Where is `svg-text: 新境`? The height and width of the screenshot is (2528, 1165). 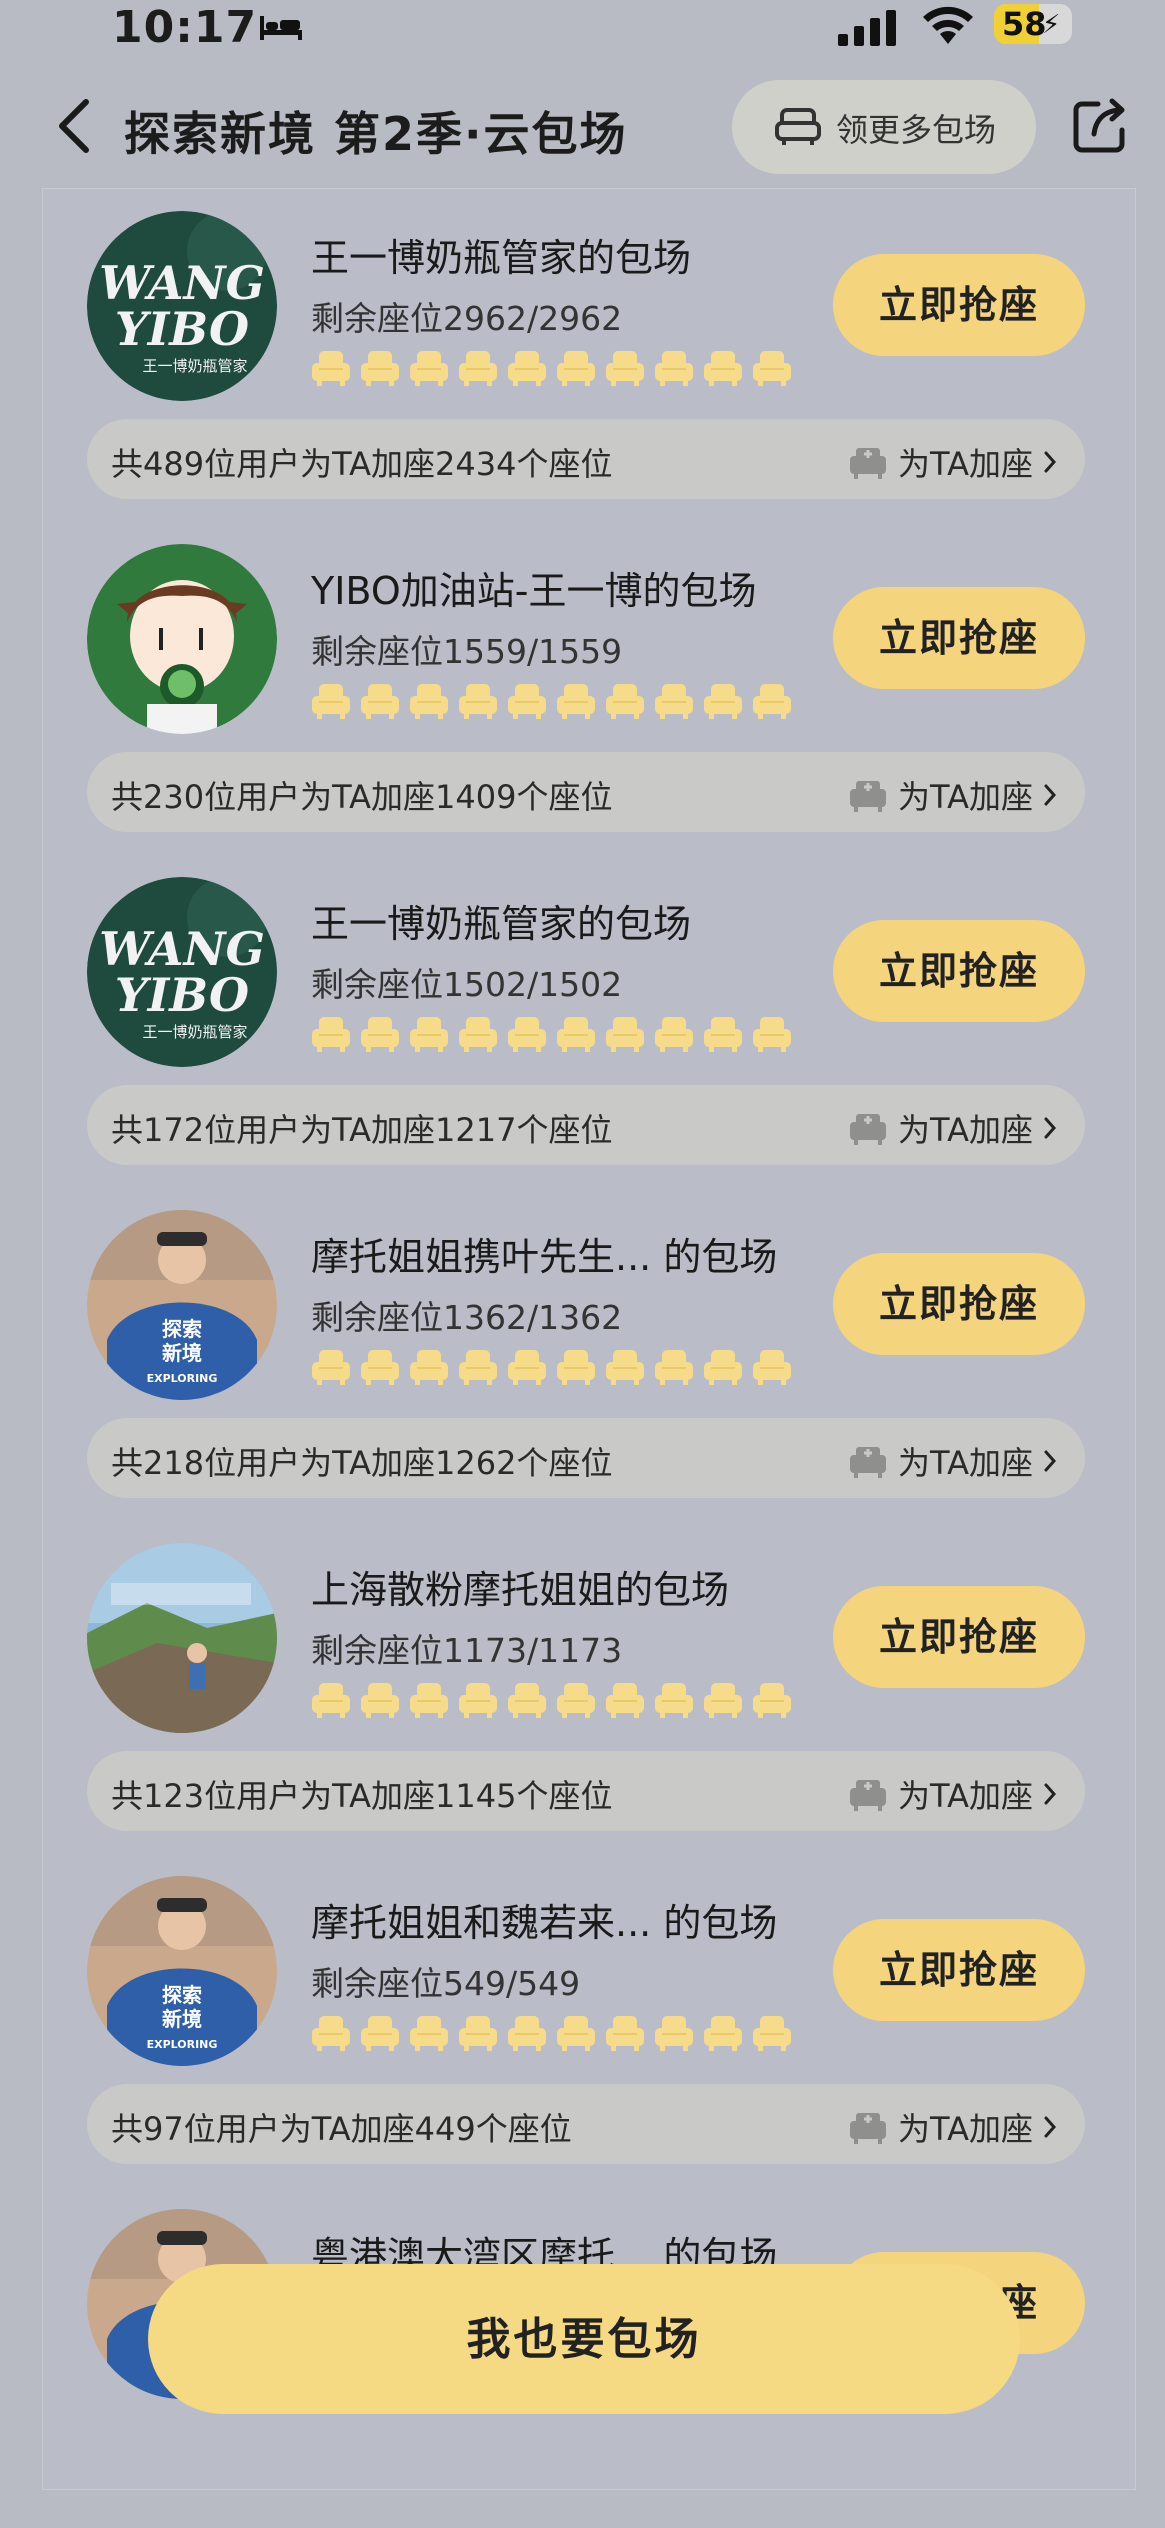
svg-text: 新境 is located at coordinates (182, 2019).